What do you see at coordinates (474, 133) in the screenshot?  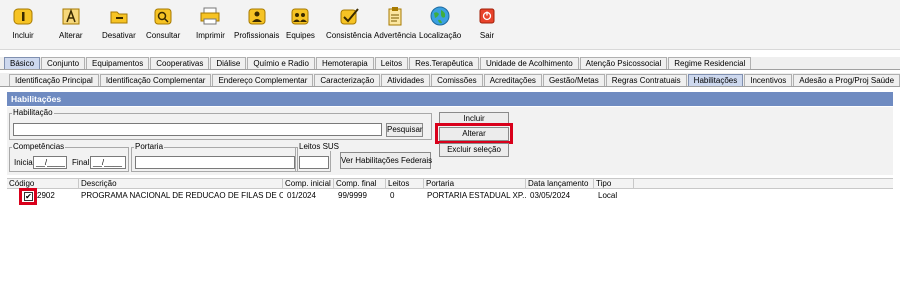 I see `alterar-highlight` at bounding box center [474, 133].